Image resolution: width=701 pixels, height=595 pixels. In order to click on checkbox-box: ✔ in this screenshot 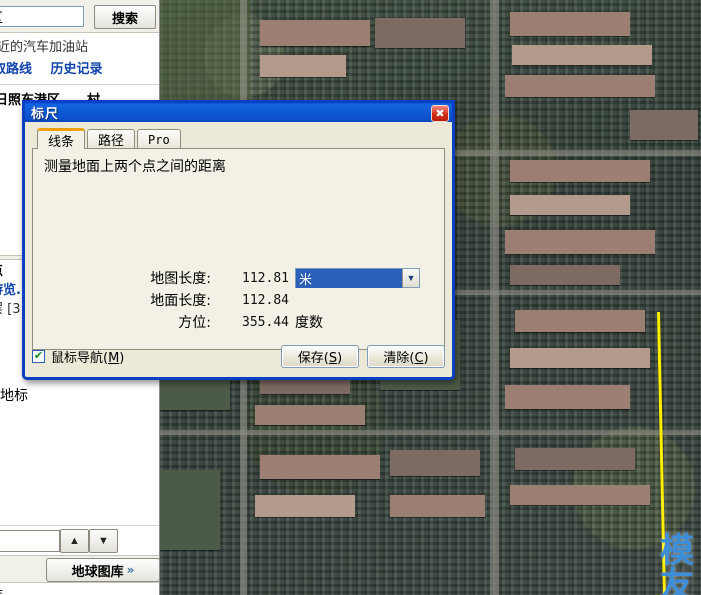, I will do `click(38, 356)`.